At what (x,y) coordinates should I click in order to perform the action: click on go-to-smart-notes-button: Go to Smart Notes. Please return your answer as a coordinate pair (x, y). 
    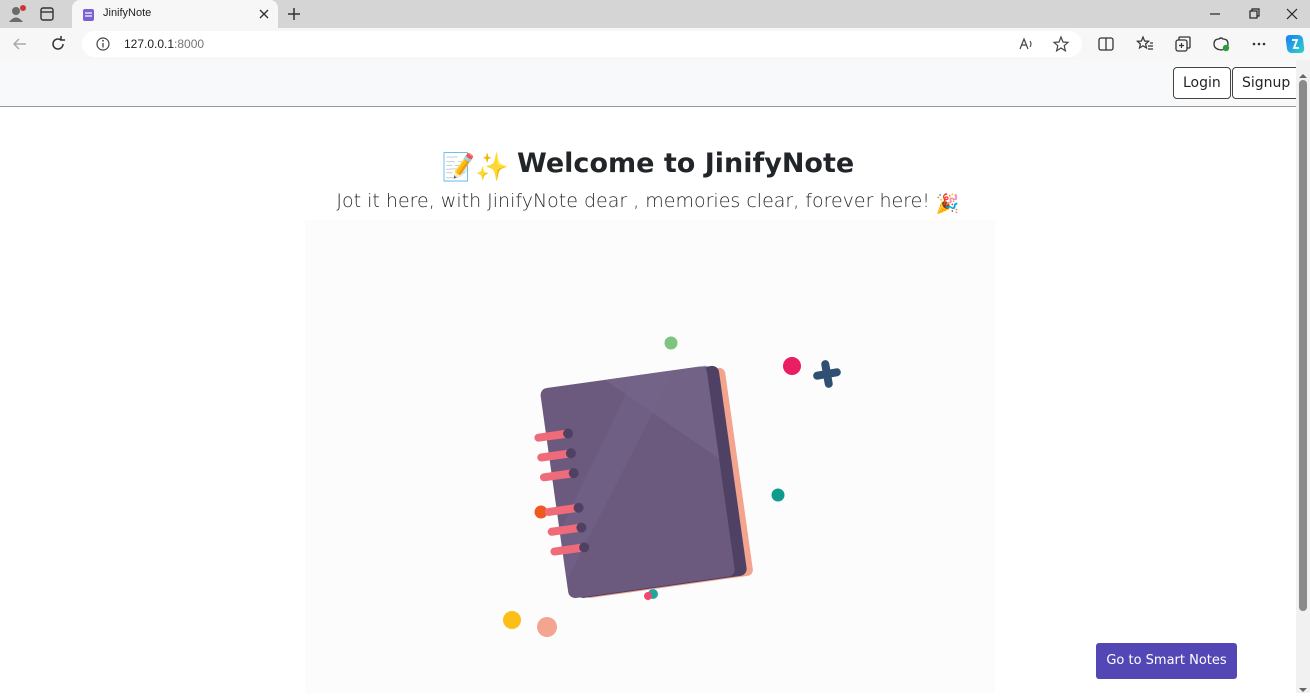
    Looking at the image, I should click on (1166, 661).